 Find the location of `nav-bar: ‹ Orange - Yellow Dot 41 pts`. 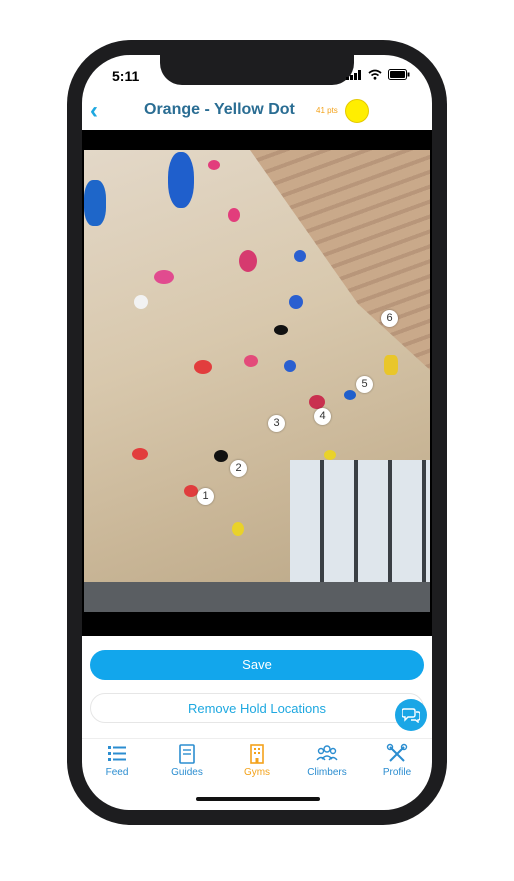

nav-bar: ‹ Orange - Yellow Dot 41 pts is located at coordinates (257, 112).